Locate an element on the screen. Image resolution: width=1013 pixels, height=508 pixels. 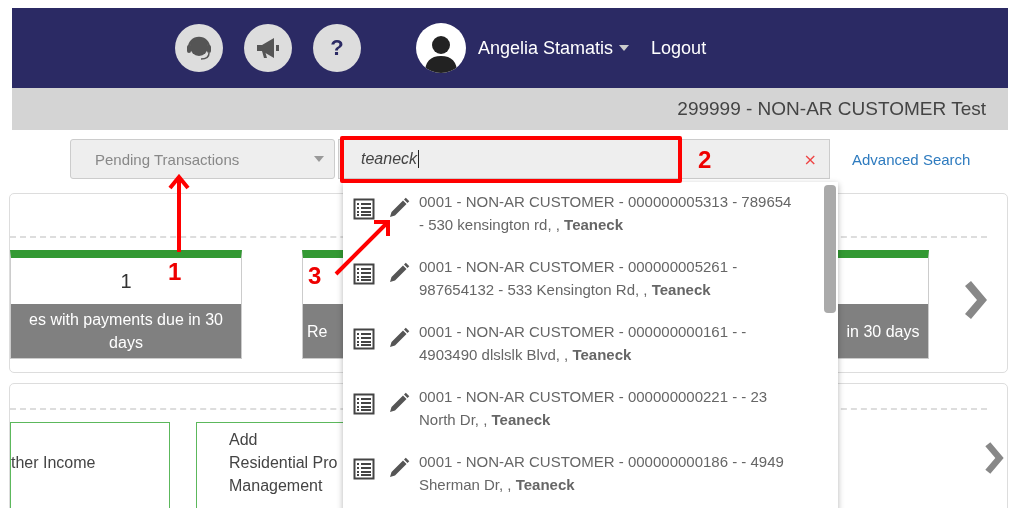
annotation-number: 1 is located at coordinates (175, 272).